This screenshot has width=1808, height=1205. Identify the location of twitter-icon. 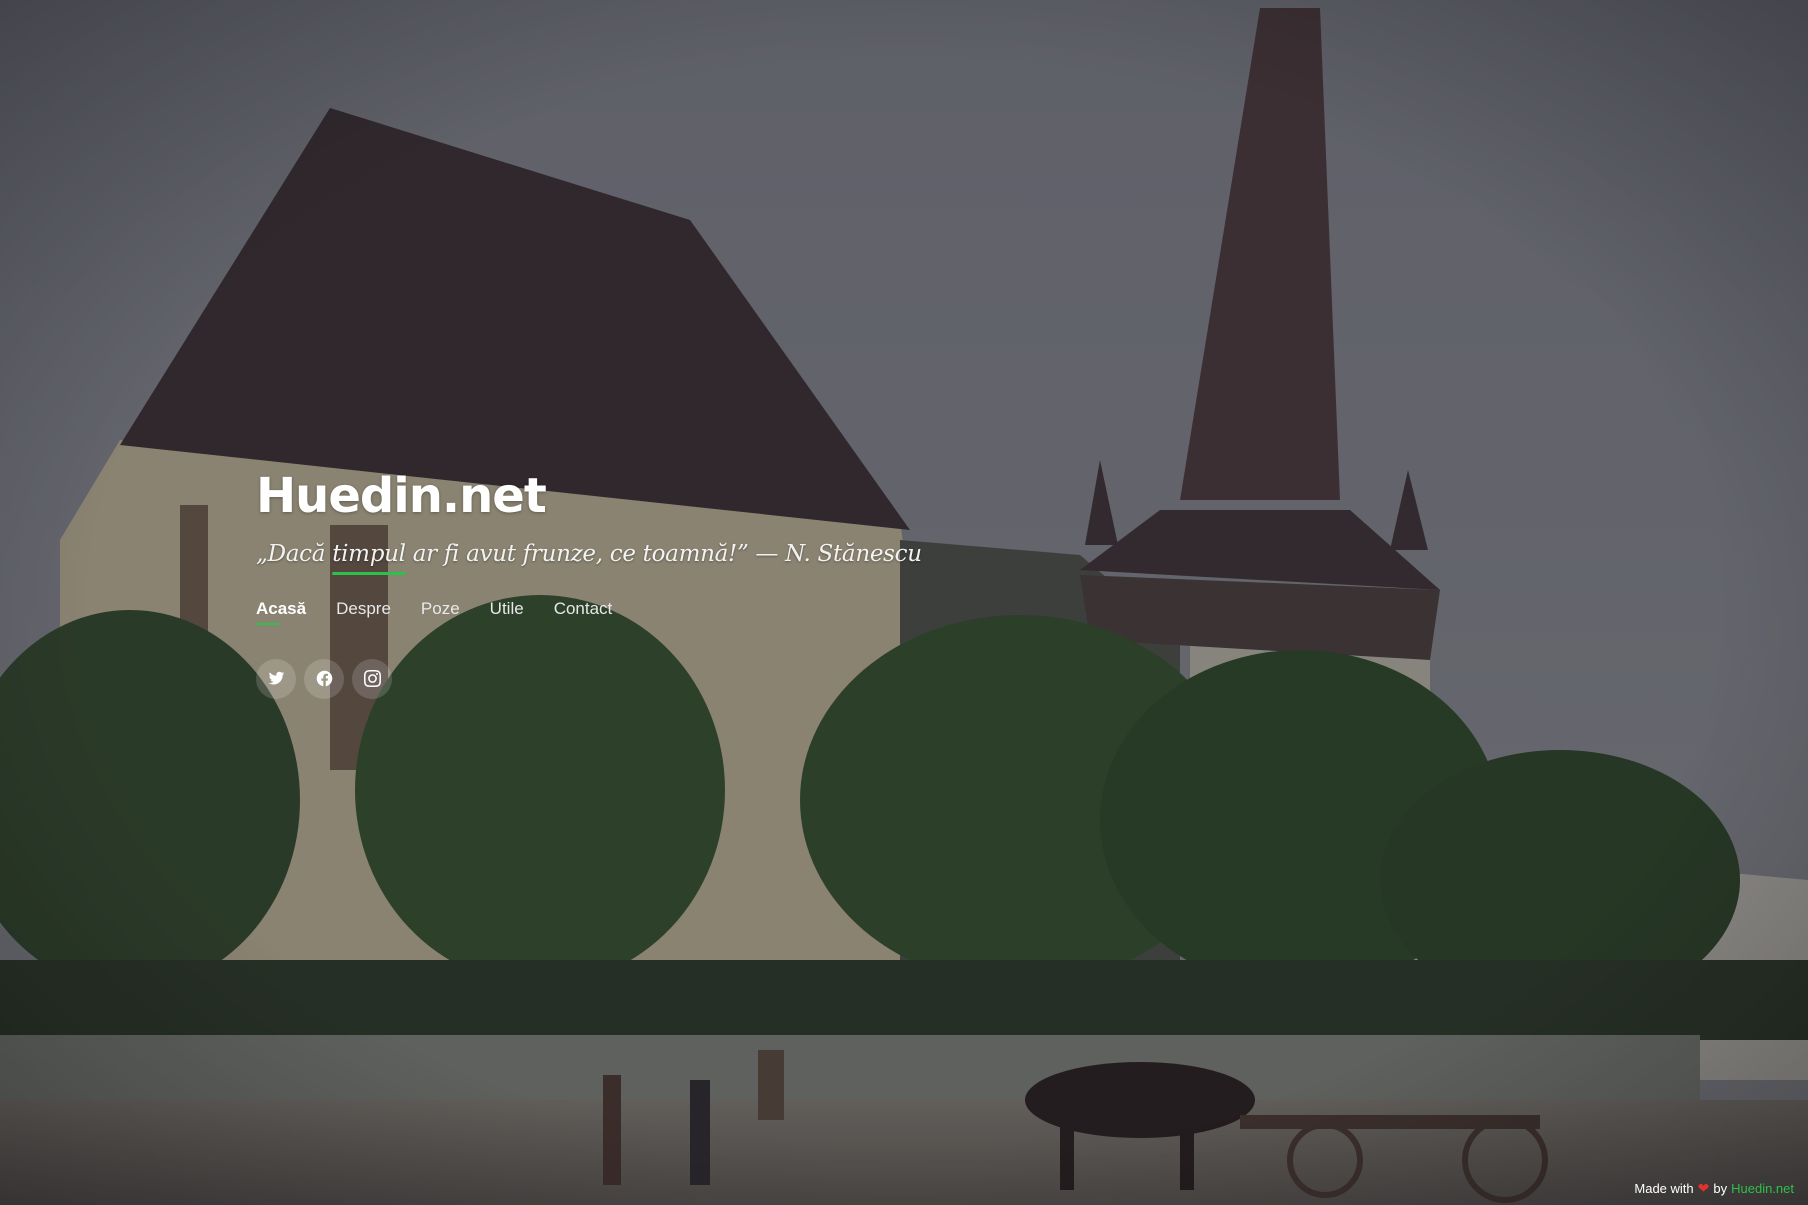
(276, 678).